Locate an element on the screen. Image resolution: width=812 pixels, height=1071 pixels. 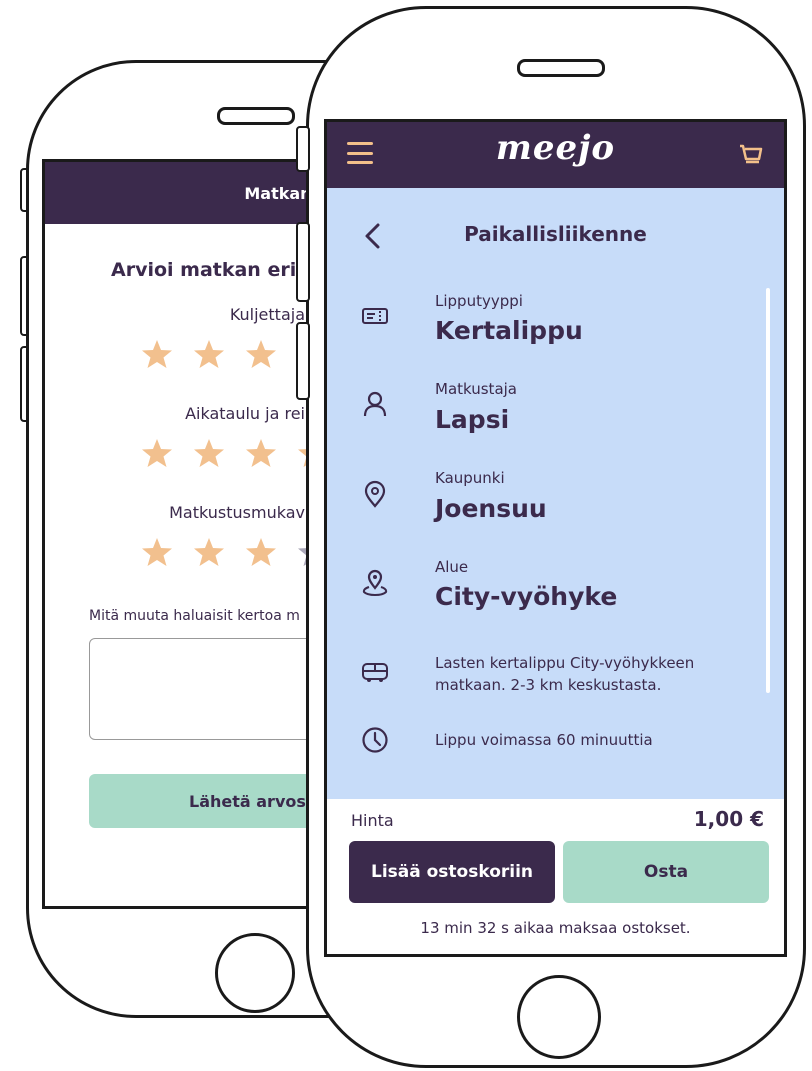
front-phone-silent-switch is located at coordinates (303, 149).